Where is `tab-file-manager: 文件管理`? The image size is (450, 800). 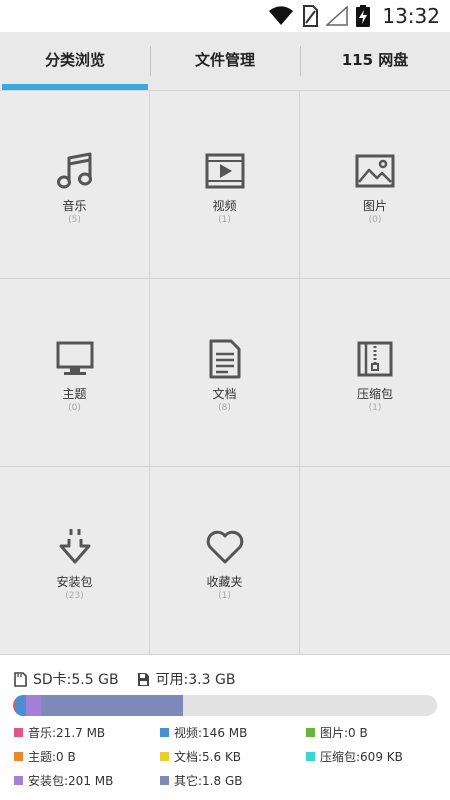
tab-file-manager: 文件管理 is located at coordinates (225, 61).